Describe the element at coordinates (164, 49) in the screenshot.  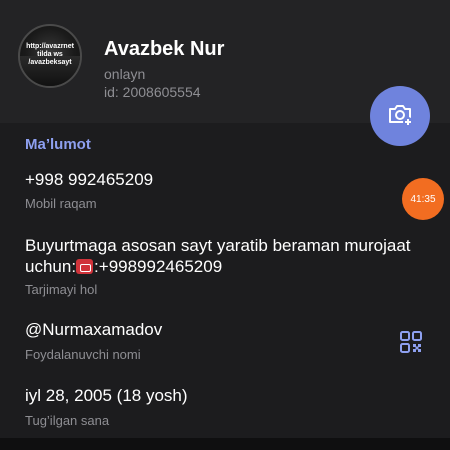
I see `profile-name: Avazbek Nur` at that location.